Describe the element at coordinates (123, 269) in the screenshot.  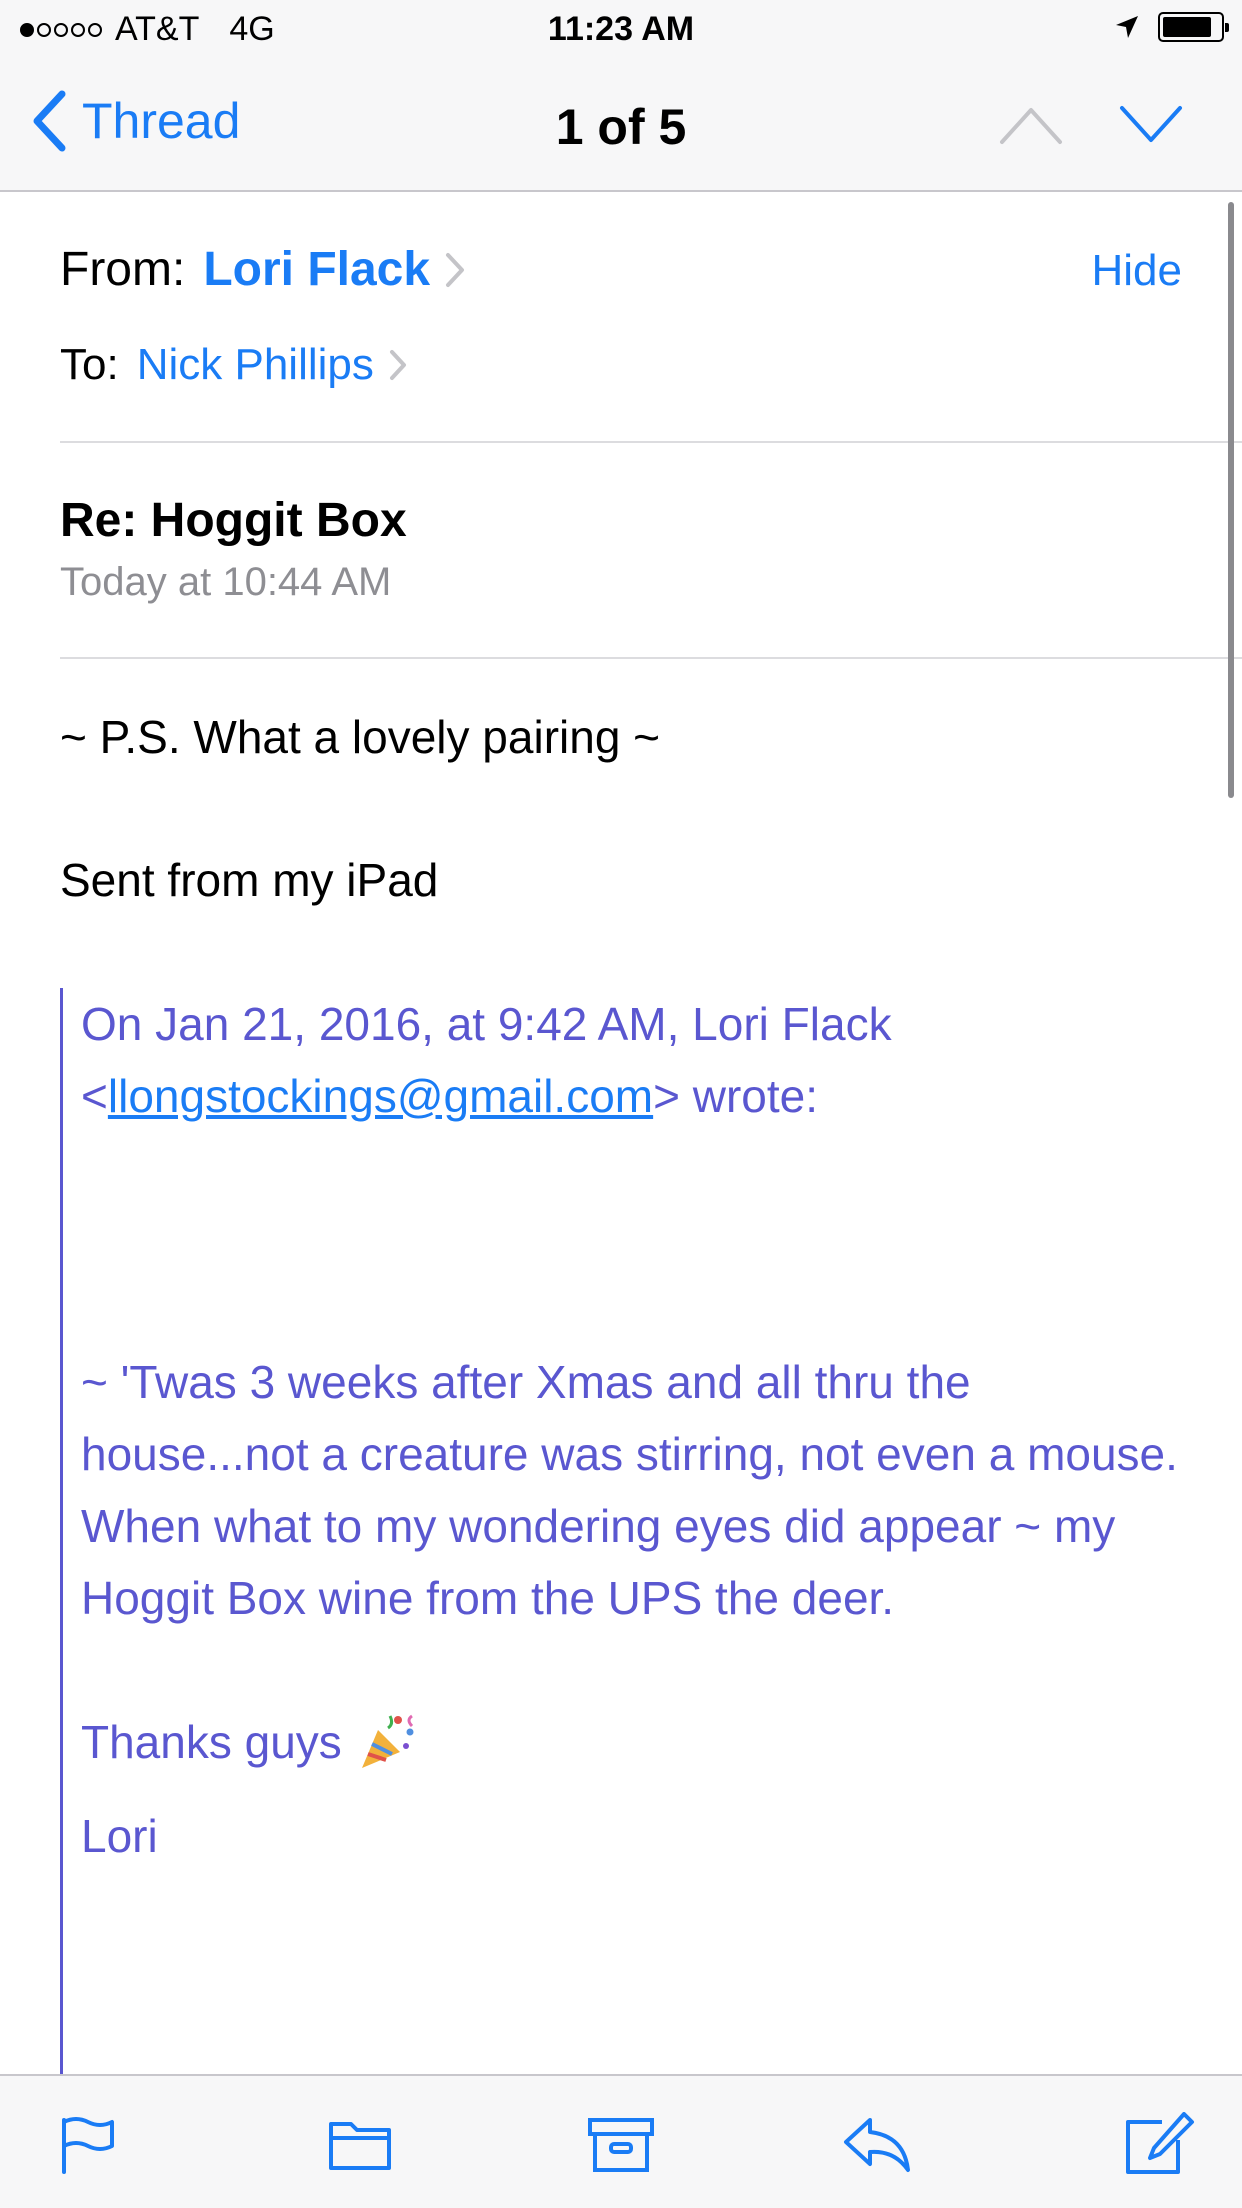
I see `from-label: From:` at that location.